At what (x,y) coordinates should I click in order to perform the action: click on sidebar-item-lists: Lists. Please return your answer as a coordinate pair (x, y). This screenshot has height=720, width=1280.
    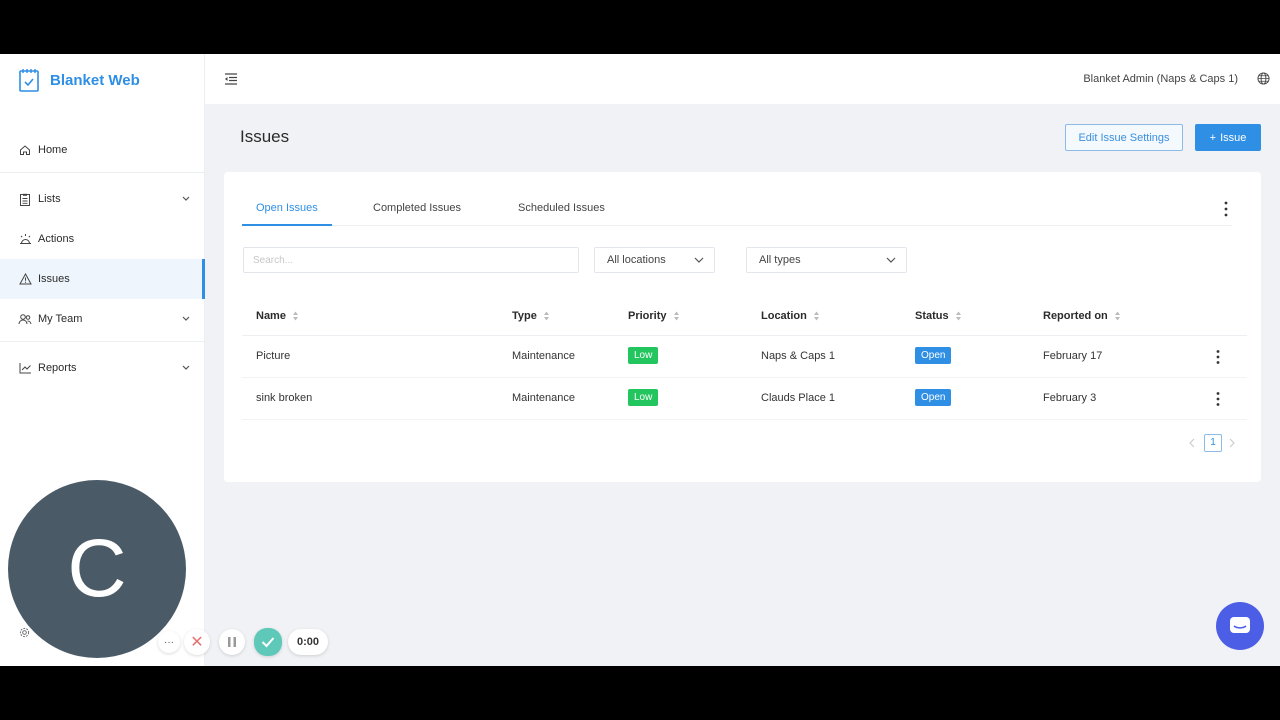
    Looking at the image, I should click on (102, 199).